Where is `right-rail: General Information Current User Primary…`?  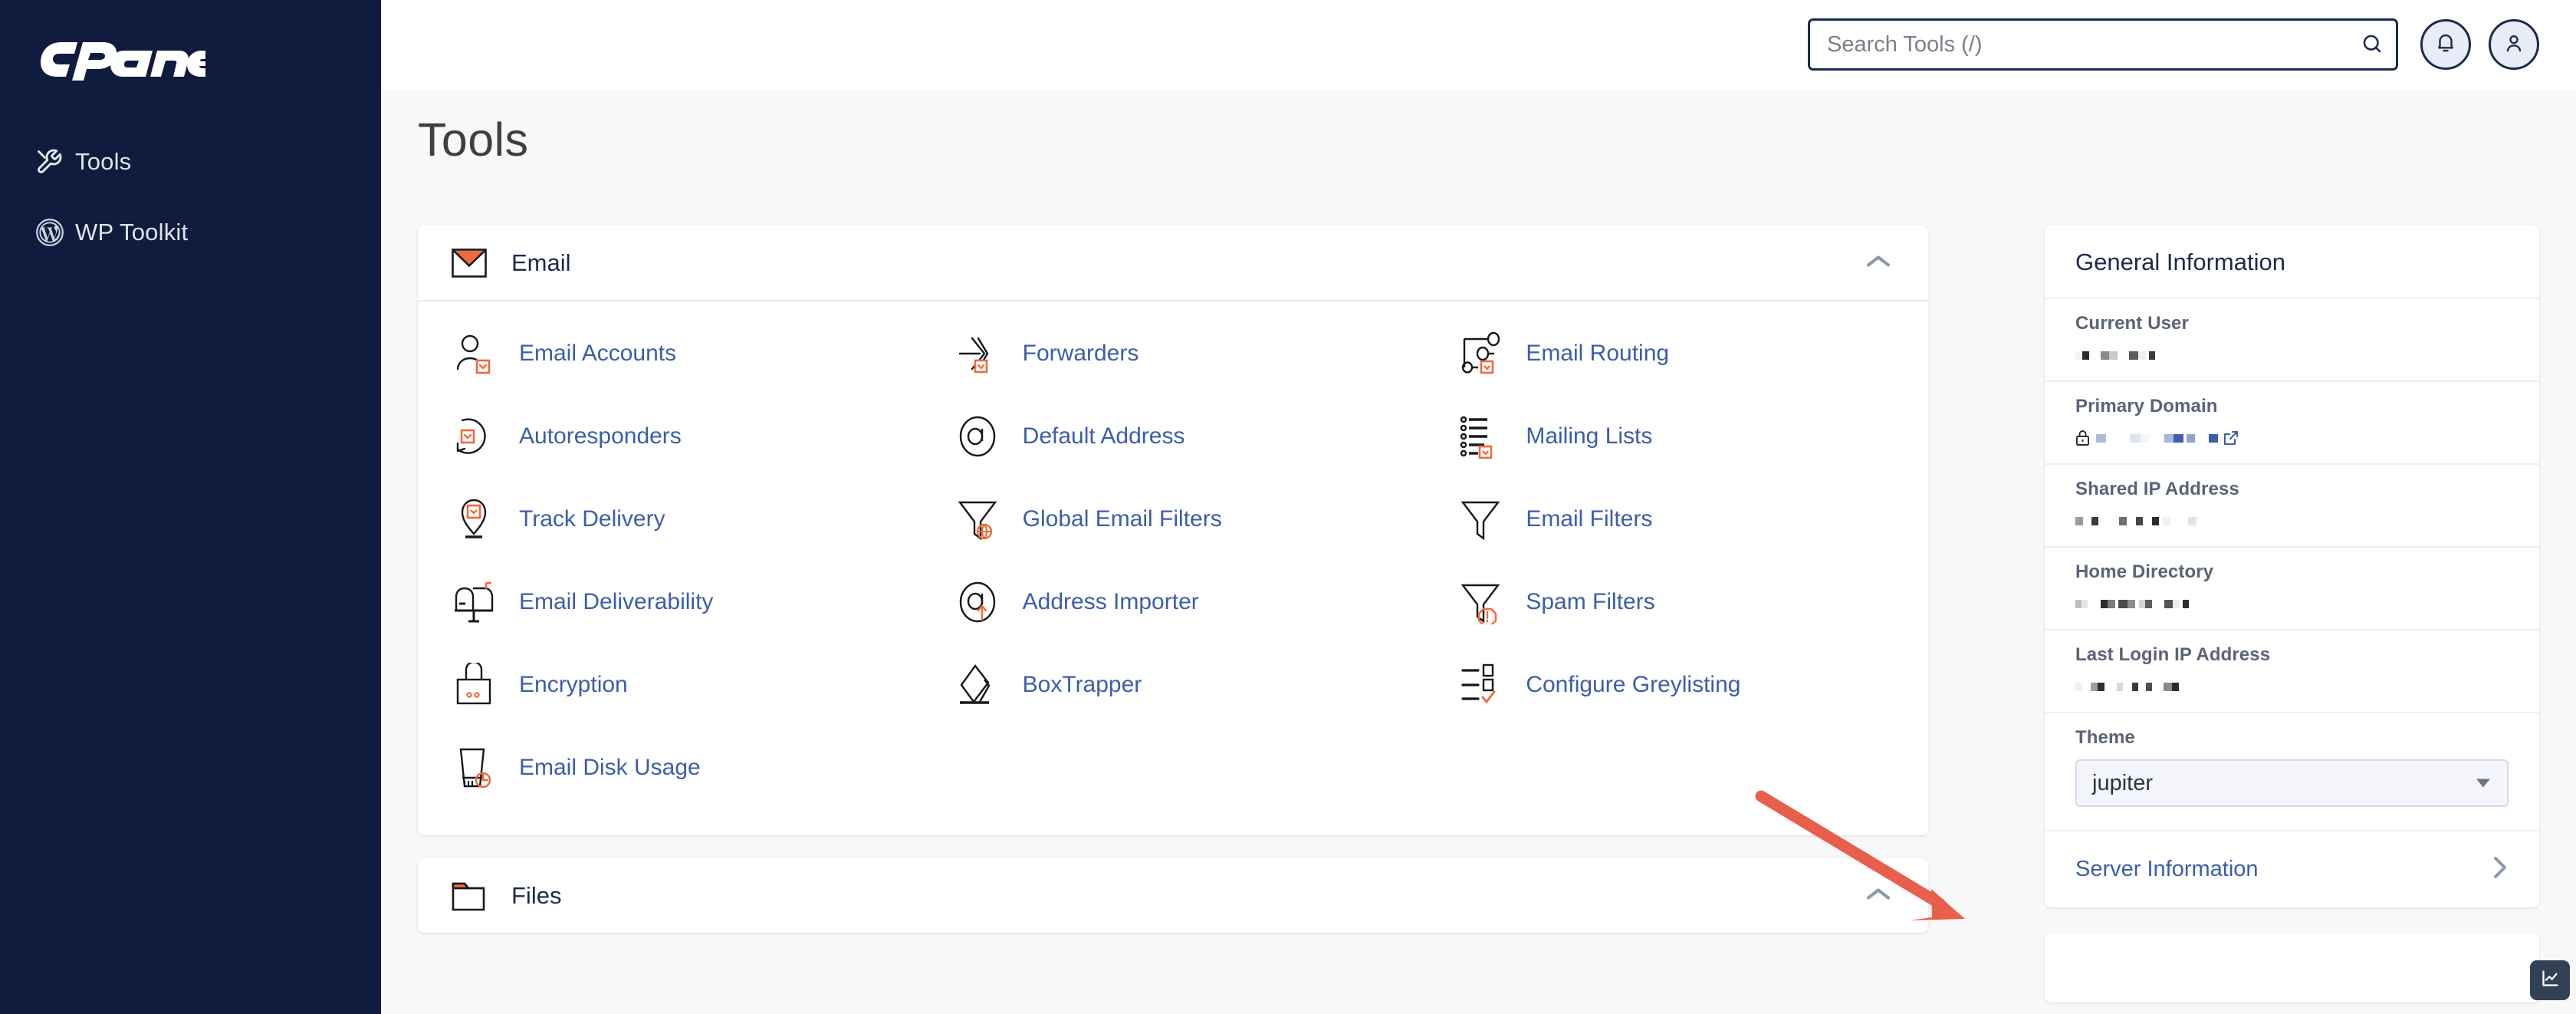
right-rail: General Information Current User Primary… is located at coordinates (2292, 620).